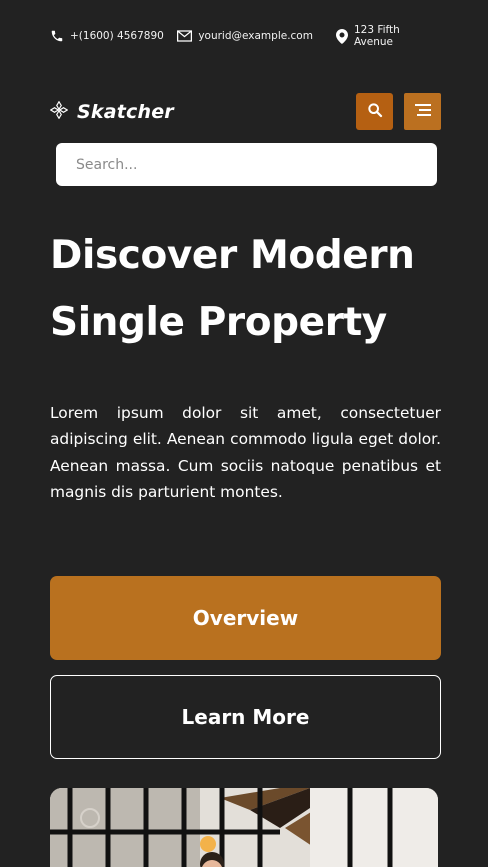 This screenshot has height=867, width=488. Describe the element at coordinates (63, 111) in the screenshot. I see `logo-icon` at that location.